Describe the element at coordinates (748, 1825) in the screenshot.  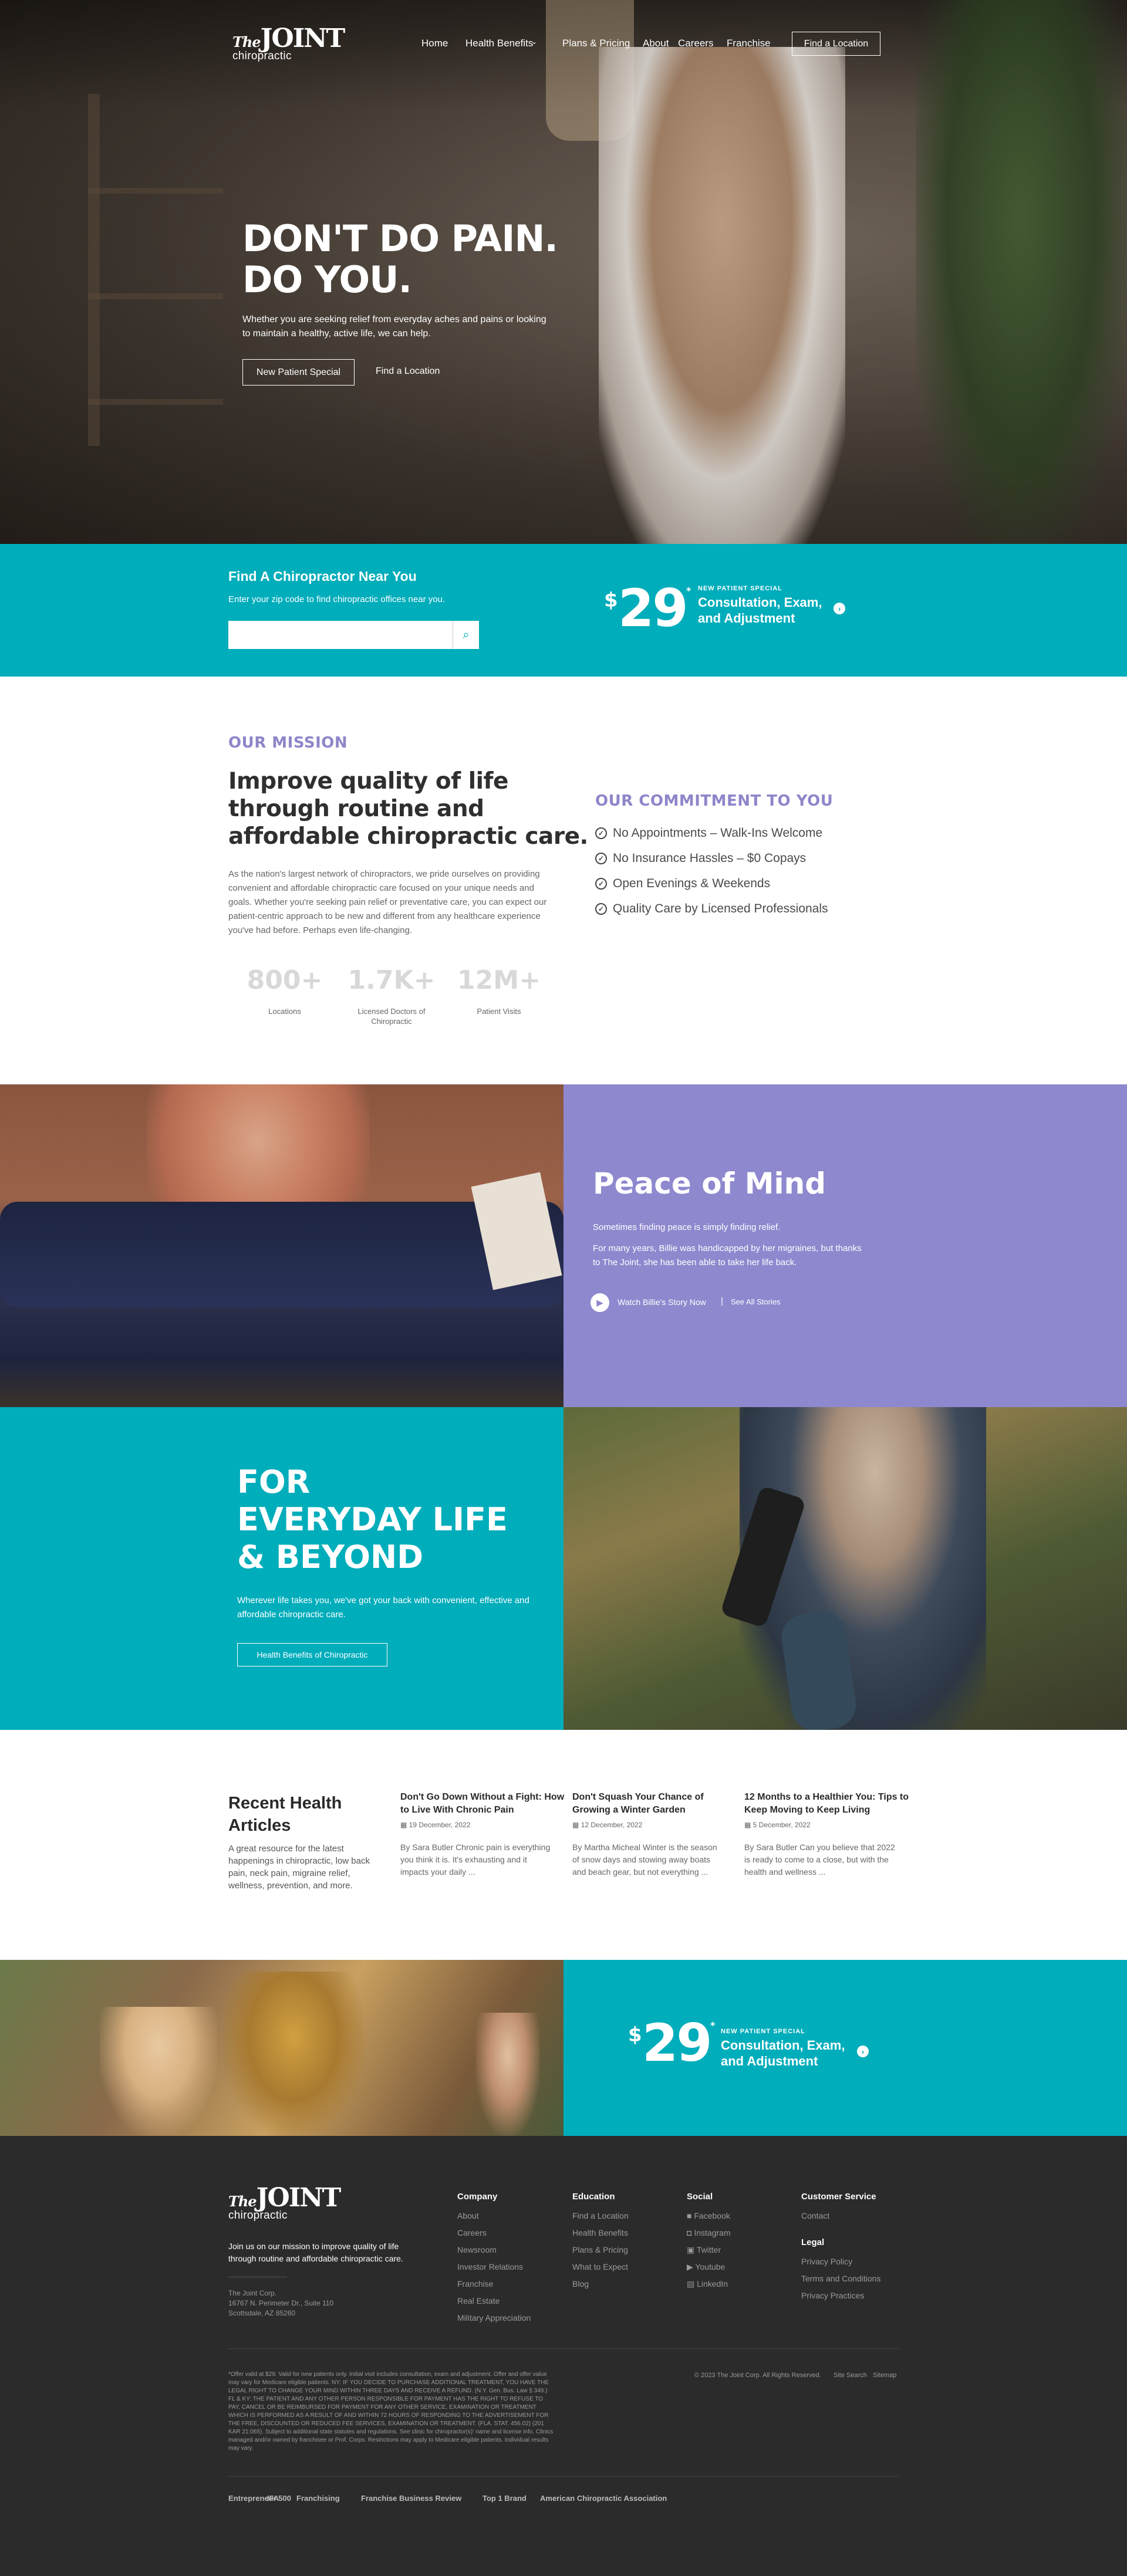
I see `calendar-icon: ▦` at that location.